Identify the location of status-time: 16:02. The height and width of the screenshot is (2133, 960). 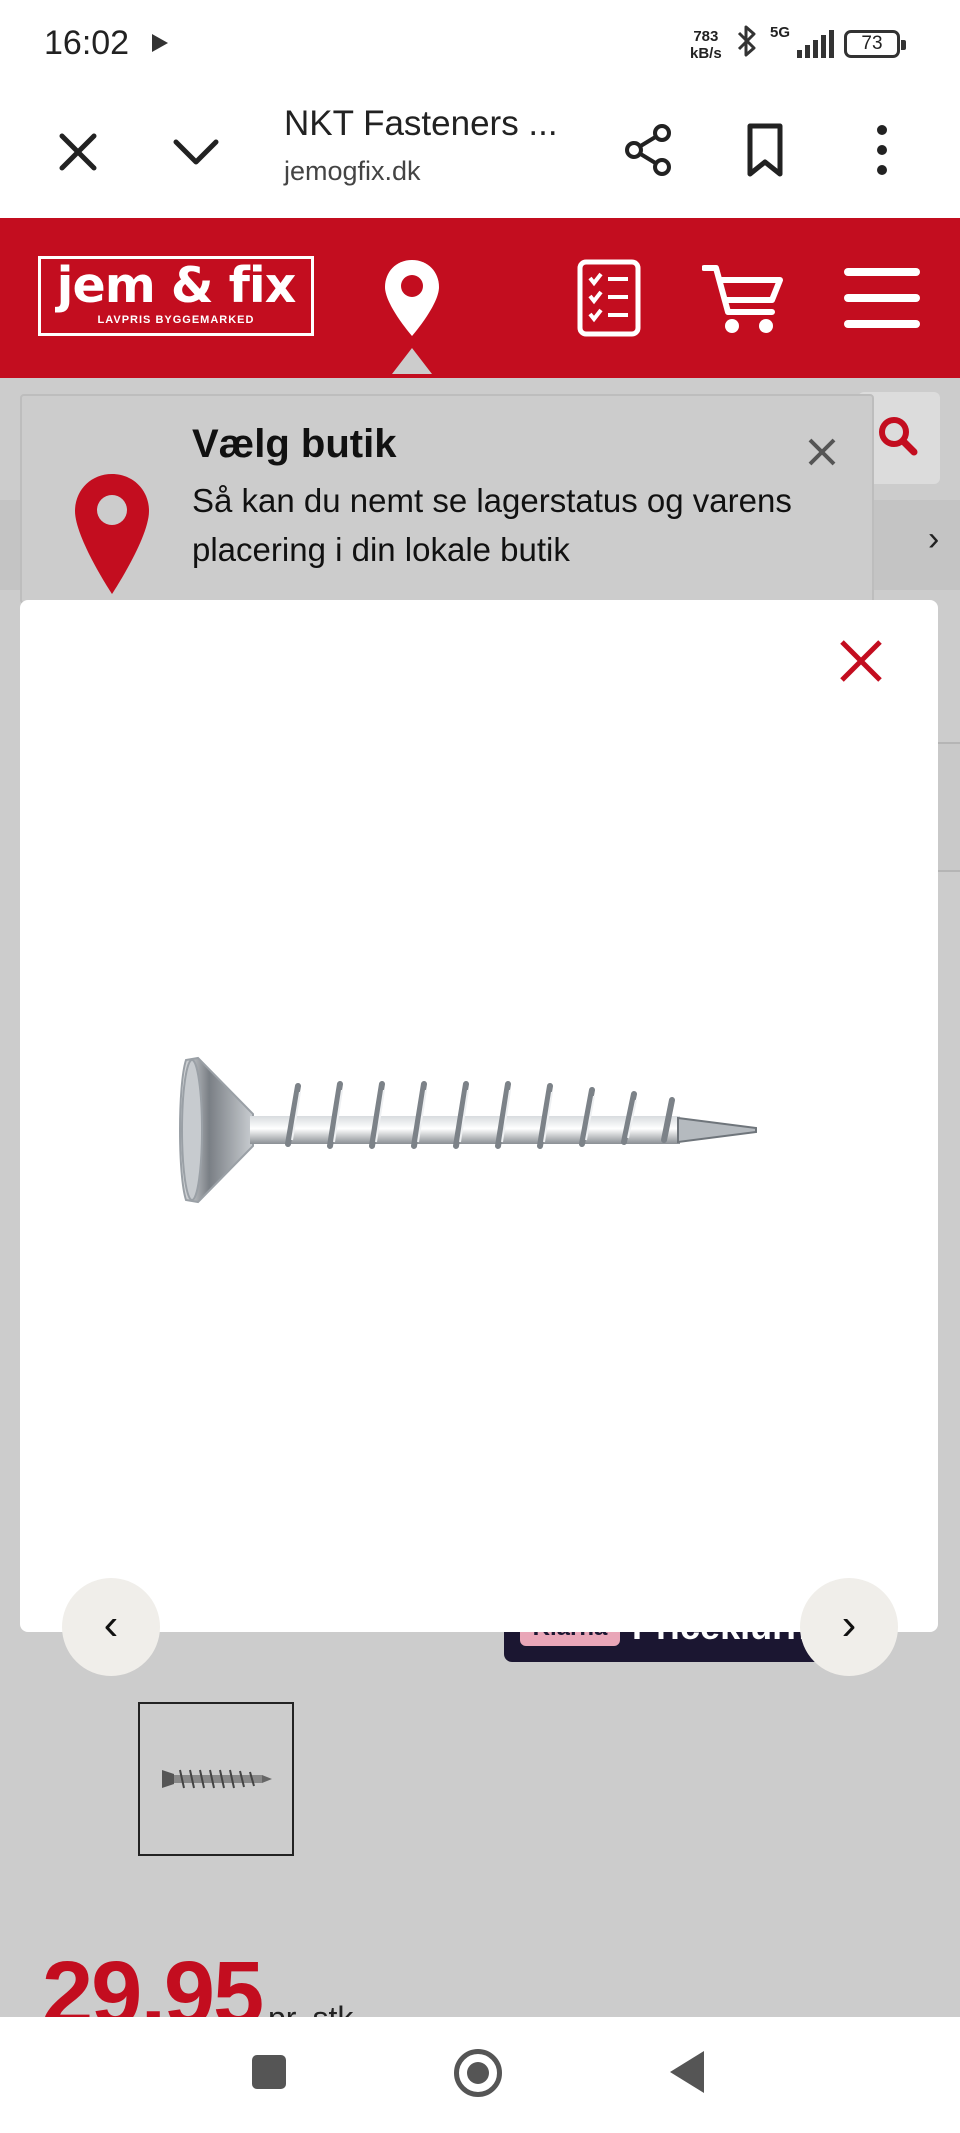
(87, 43).